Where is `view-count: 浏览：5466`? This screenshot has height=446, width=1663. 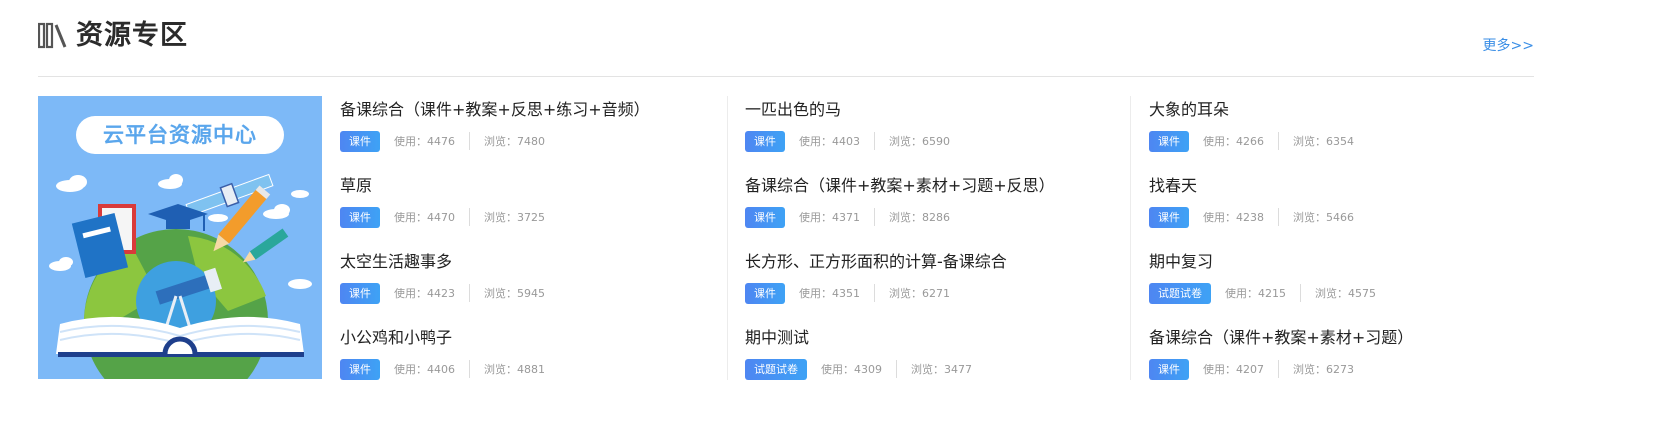 view-count: 浏览：5466 is located at coordinates (1323, 217).